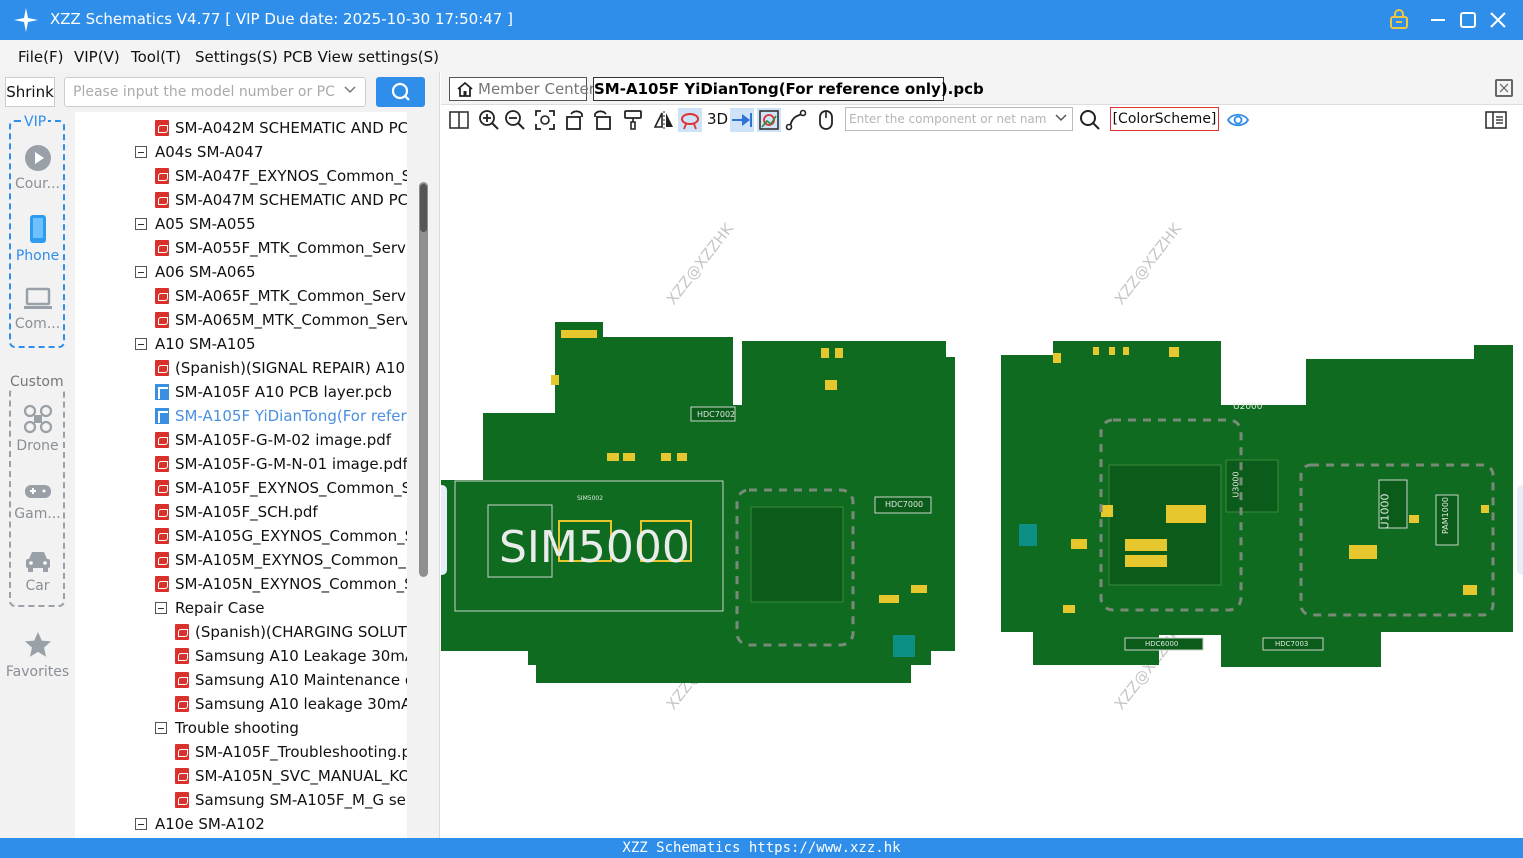  Describe the element at coordinates (273, 392) in the screenshot. I see `tree-file: SM-A105F A10 PCB layer.pcb` at that location.